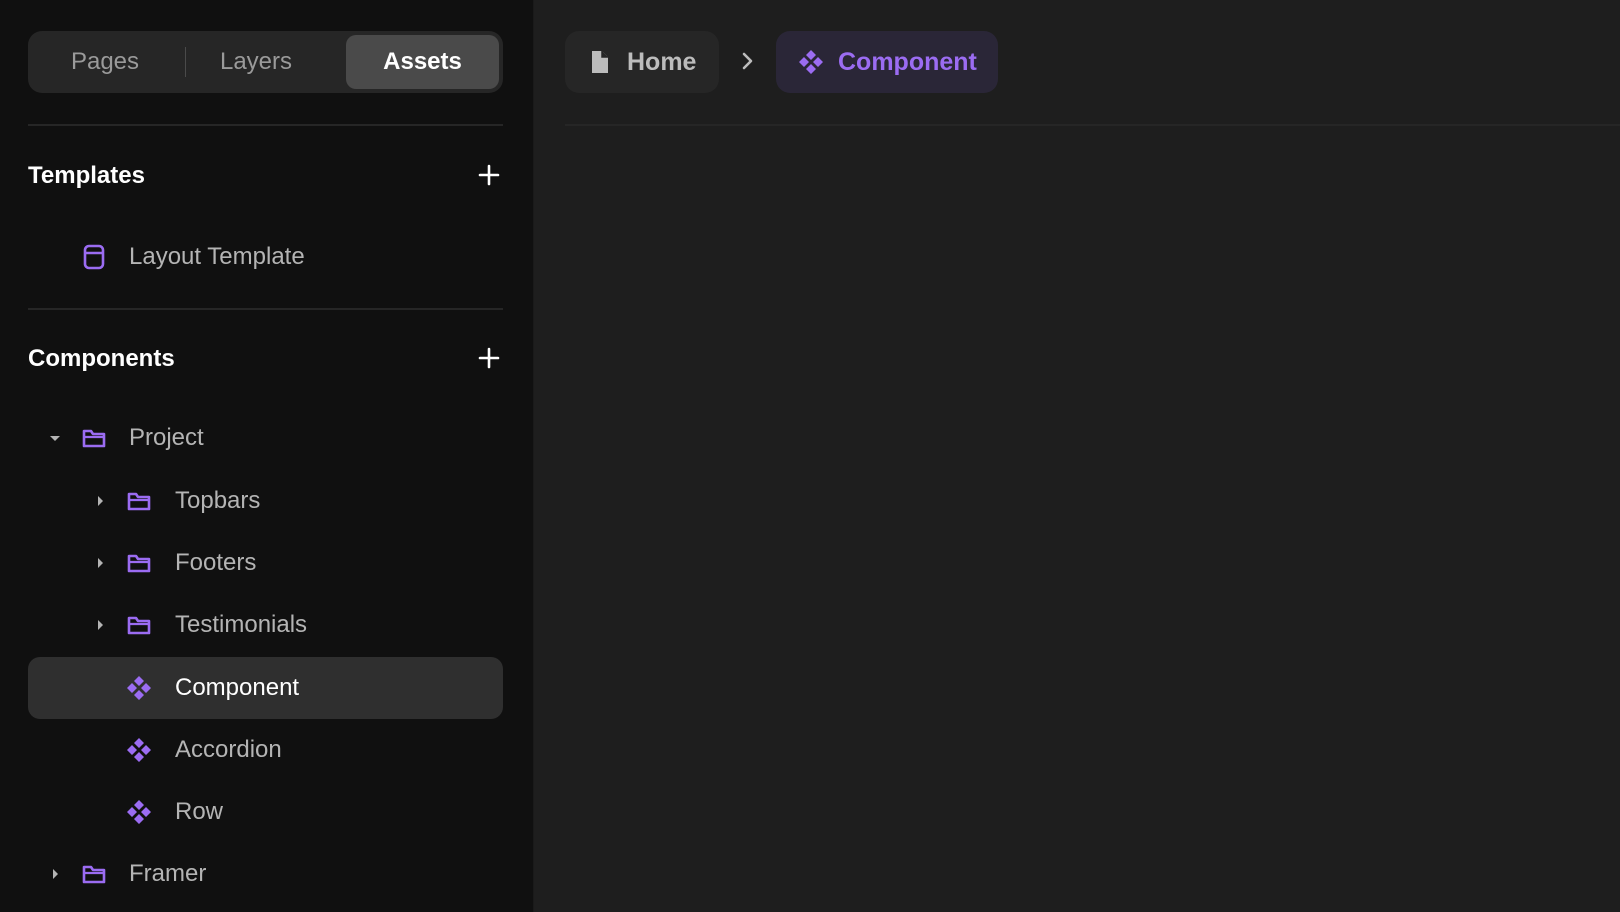 This screenshot has width=1620, height=912. Describe the element at coordinates (166, 437) in the screenshot. I see `tree-item-label: Project` at that location.